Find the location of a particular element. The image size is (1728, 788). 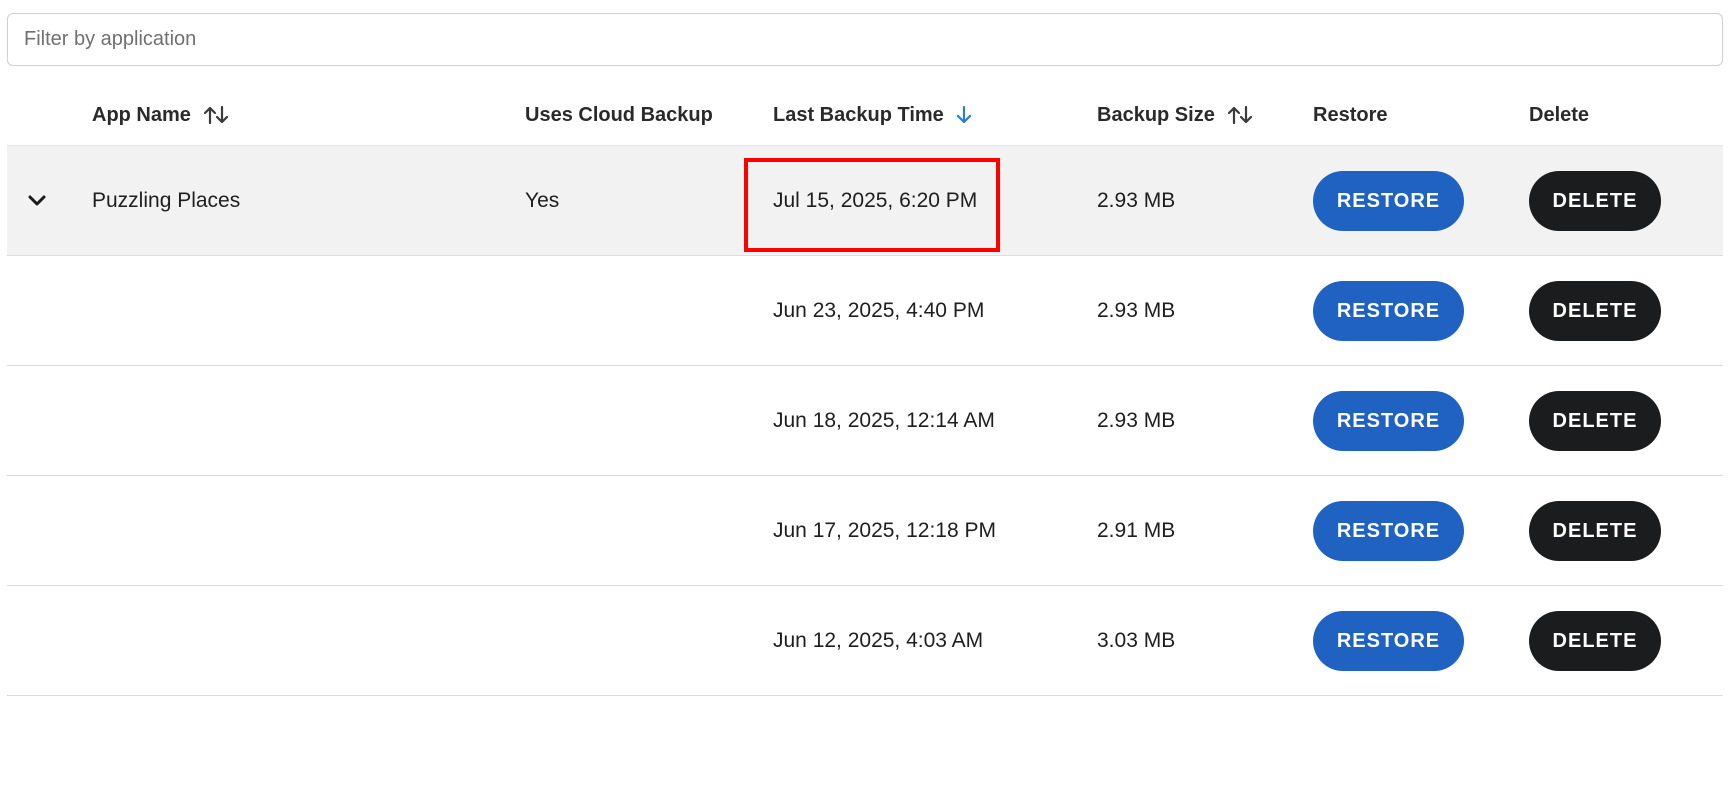

column-label: Uses Cloud Backup is located at coordinates (619, 114).